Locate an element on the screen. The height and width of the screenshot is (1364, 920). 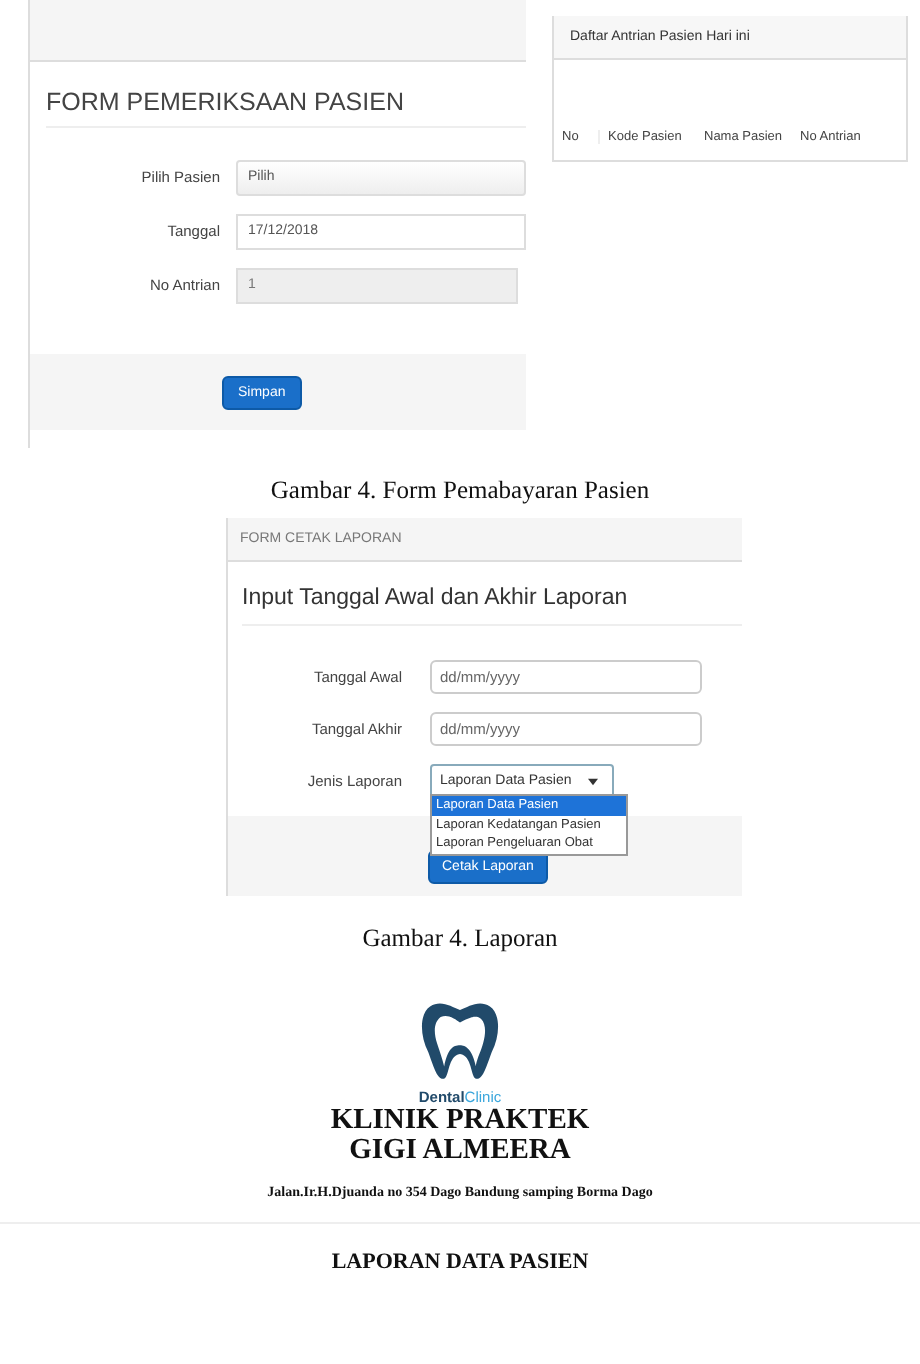
figure-caption: Gambar 4. Laporan is located at coordinates (460, 939).